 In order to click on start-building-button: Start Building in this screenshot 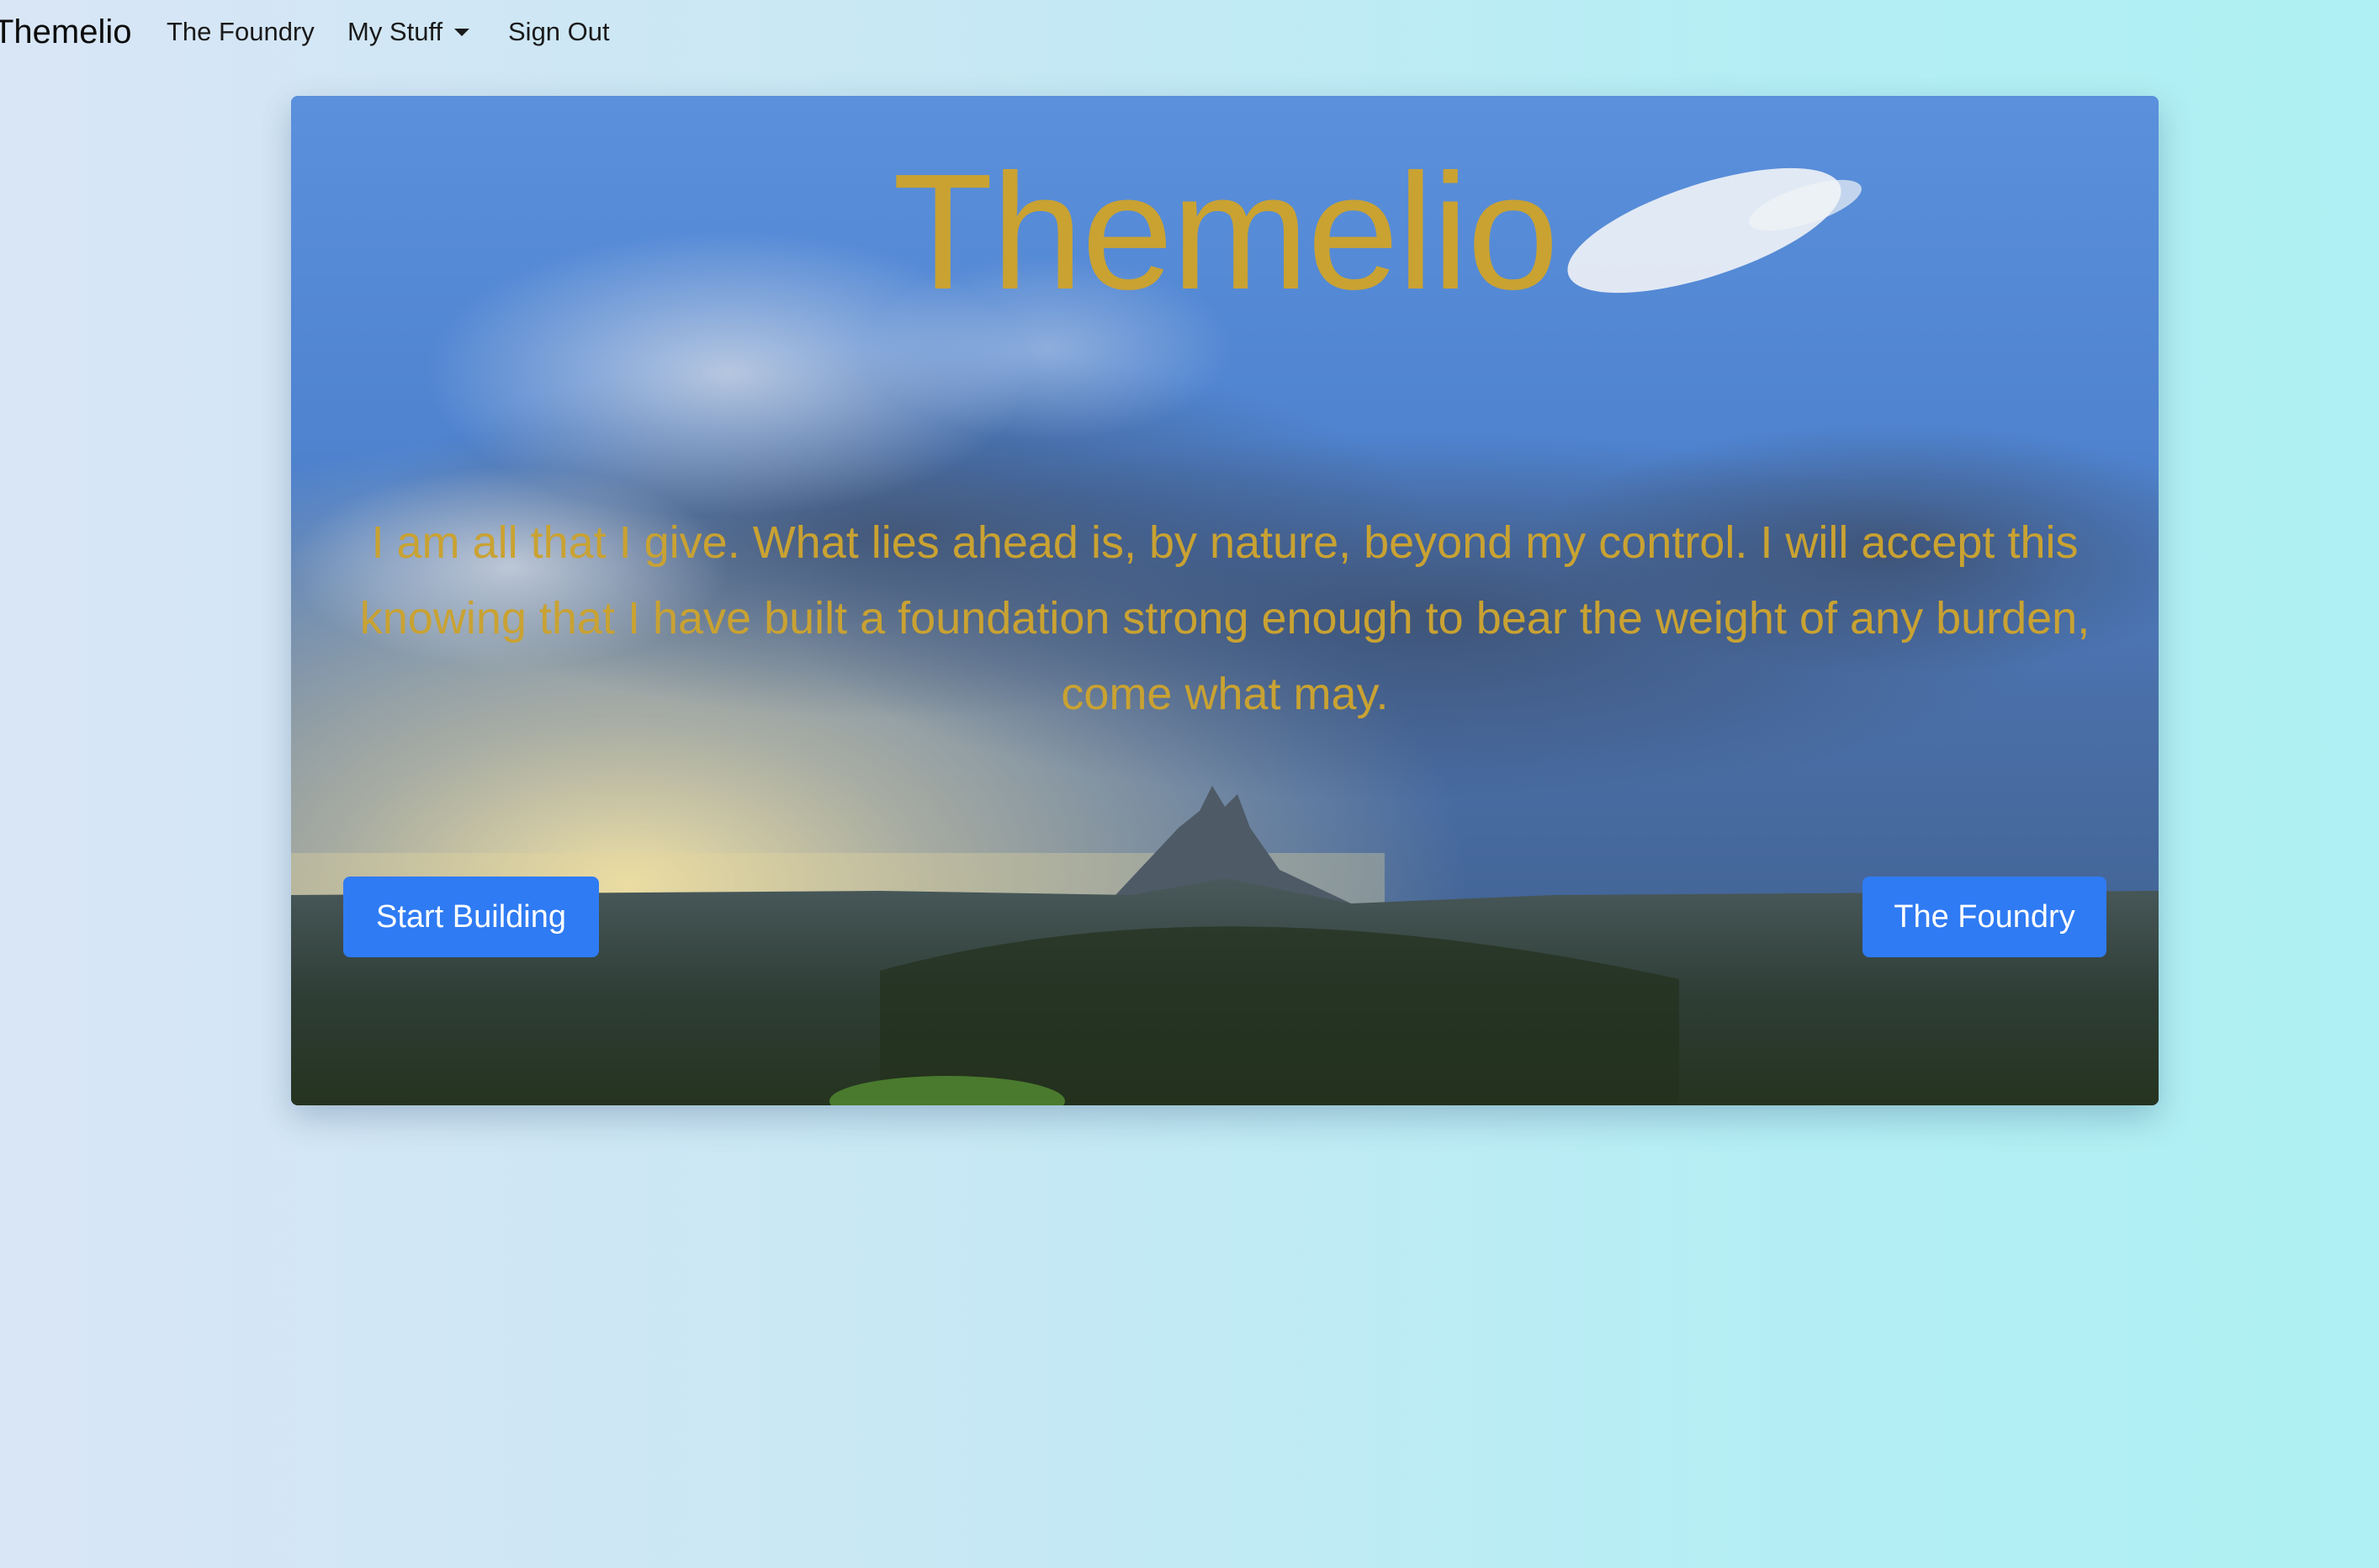, I will do `click(471, 917)`.